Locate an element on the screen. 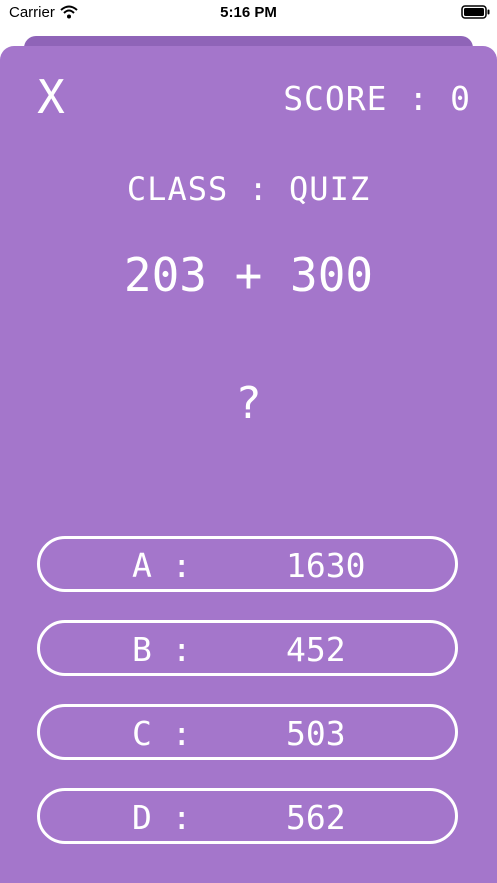 The height and width of the screenshot is (883, 497). answer-placeholder: ? is located at coordinates (248, 403).